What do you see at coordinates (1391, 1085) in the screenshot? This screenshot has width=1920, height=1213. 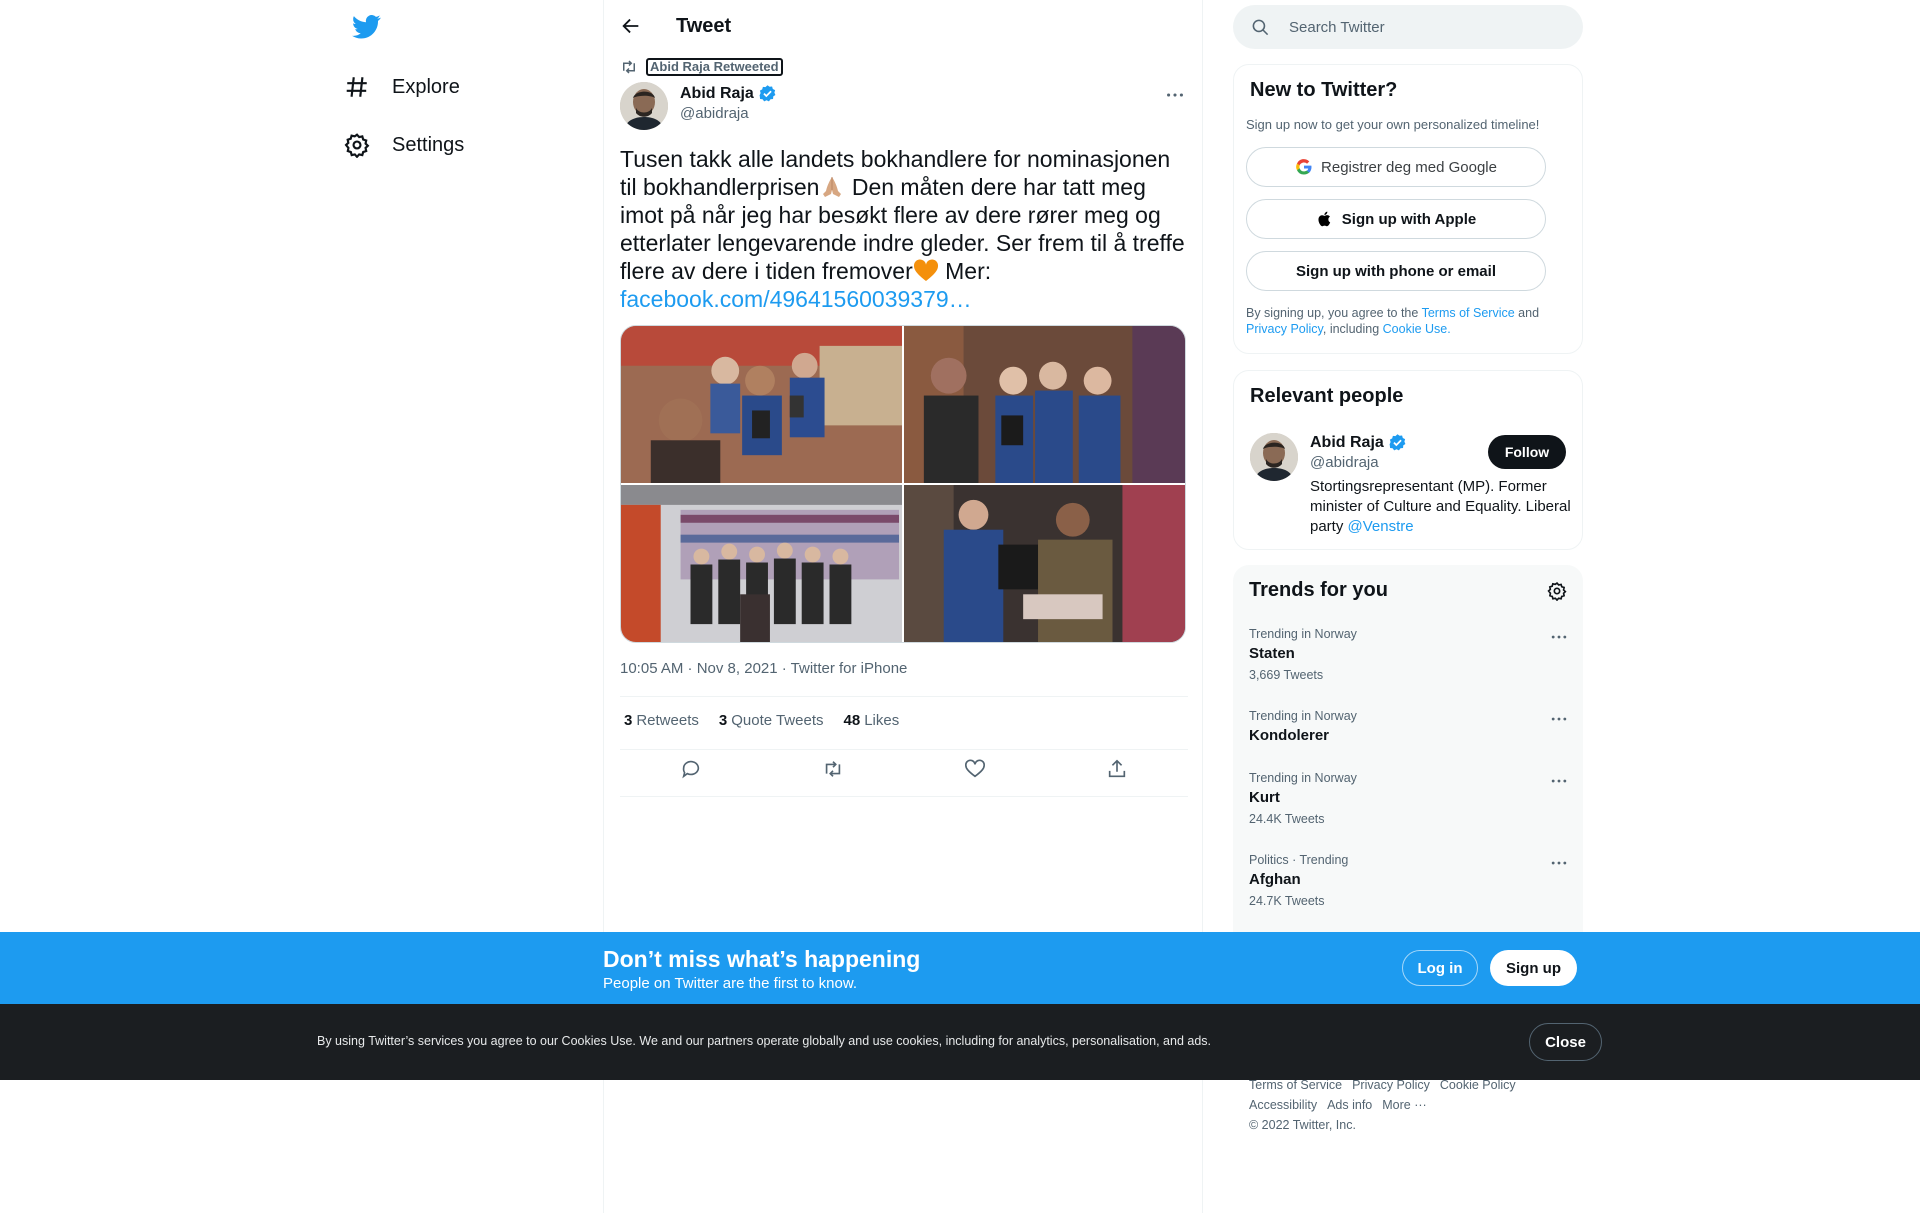 I see `footer-privacy-link: Privacy Policy` at bounding box center [1391, 1085].